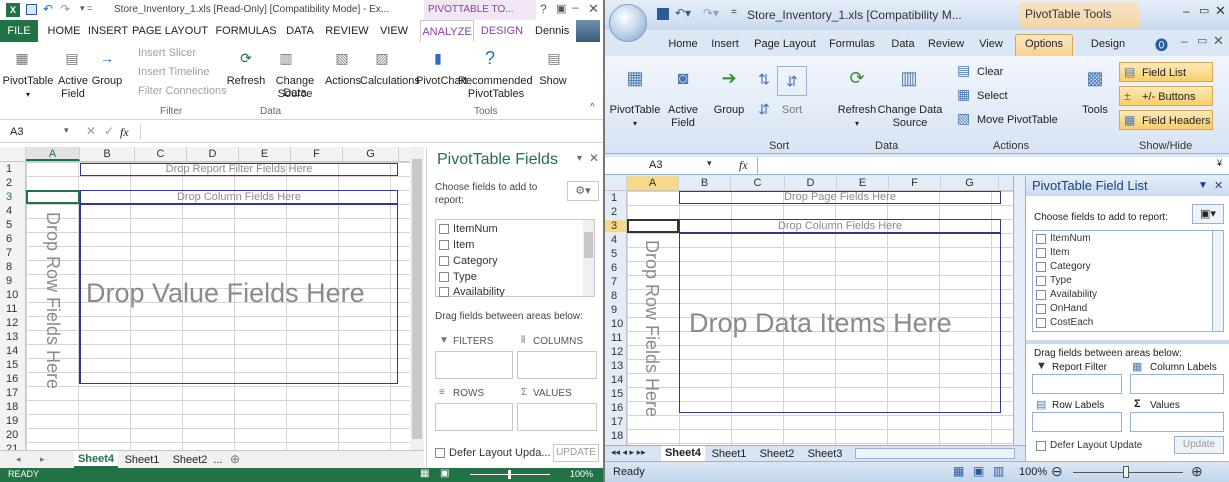  What do you see at coordinates (1161, 44) in the screenshot?
I see `help-icon: ⓿` at bounding box center [1161, 44].